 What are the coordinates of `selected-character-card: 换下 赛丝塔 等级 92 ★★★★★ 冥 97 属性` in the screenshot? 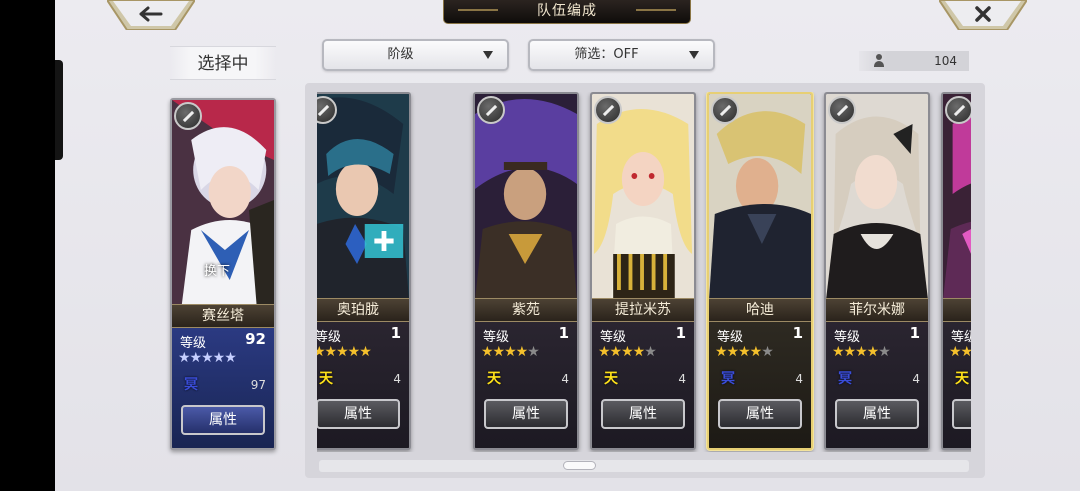 It's located at (223, 274).